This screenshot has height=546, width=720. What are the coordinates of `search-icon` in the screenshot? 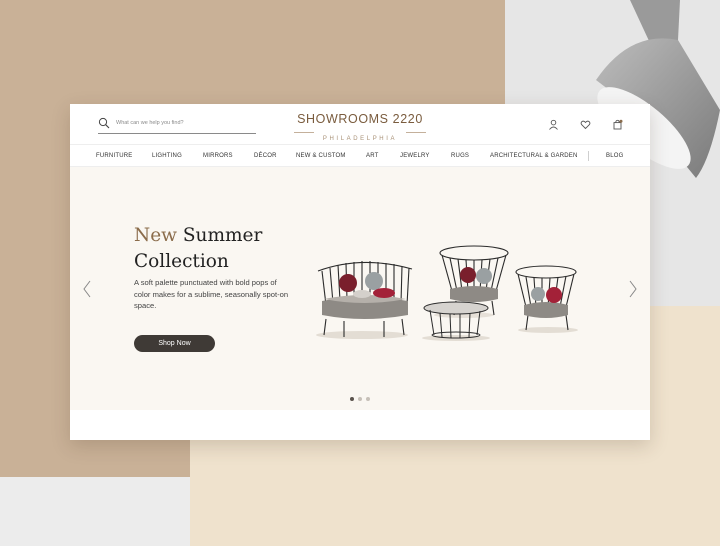 It's located at (104, 123).